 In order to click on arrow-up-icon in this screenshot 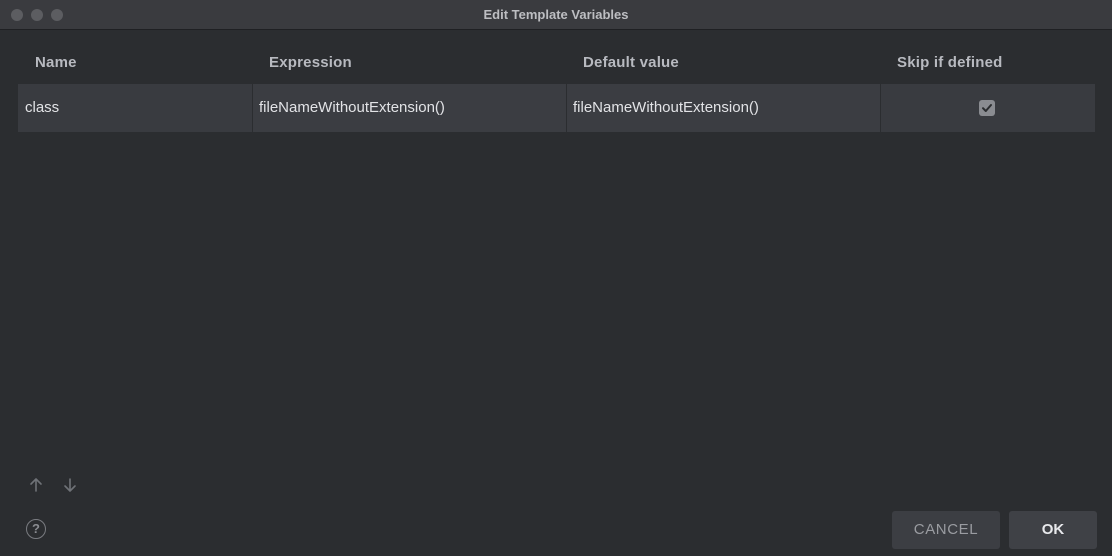, I will do `click(36, 485)`.